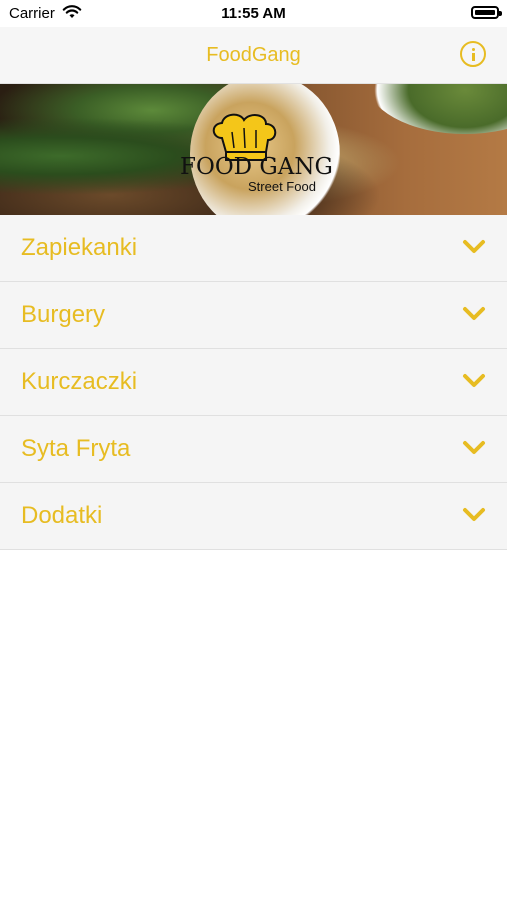 This screenshot has height=900, width=507. I want to click on category-row-kurczaczki: Kurczaczki, so click(253, 382).